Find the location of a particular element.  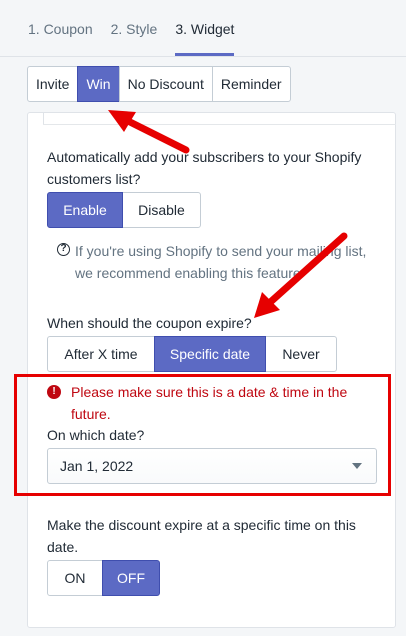

top-tabs: 1. Coupon 2. Style 3. Widget is located at coordinates (203, 28).